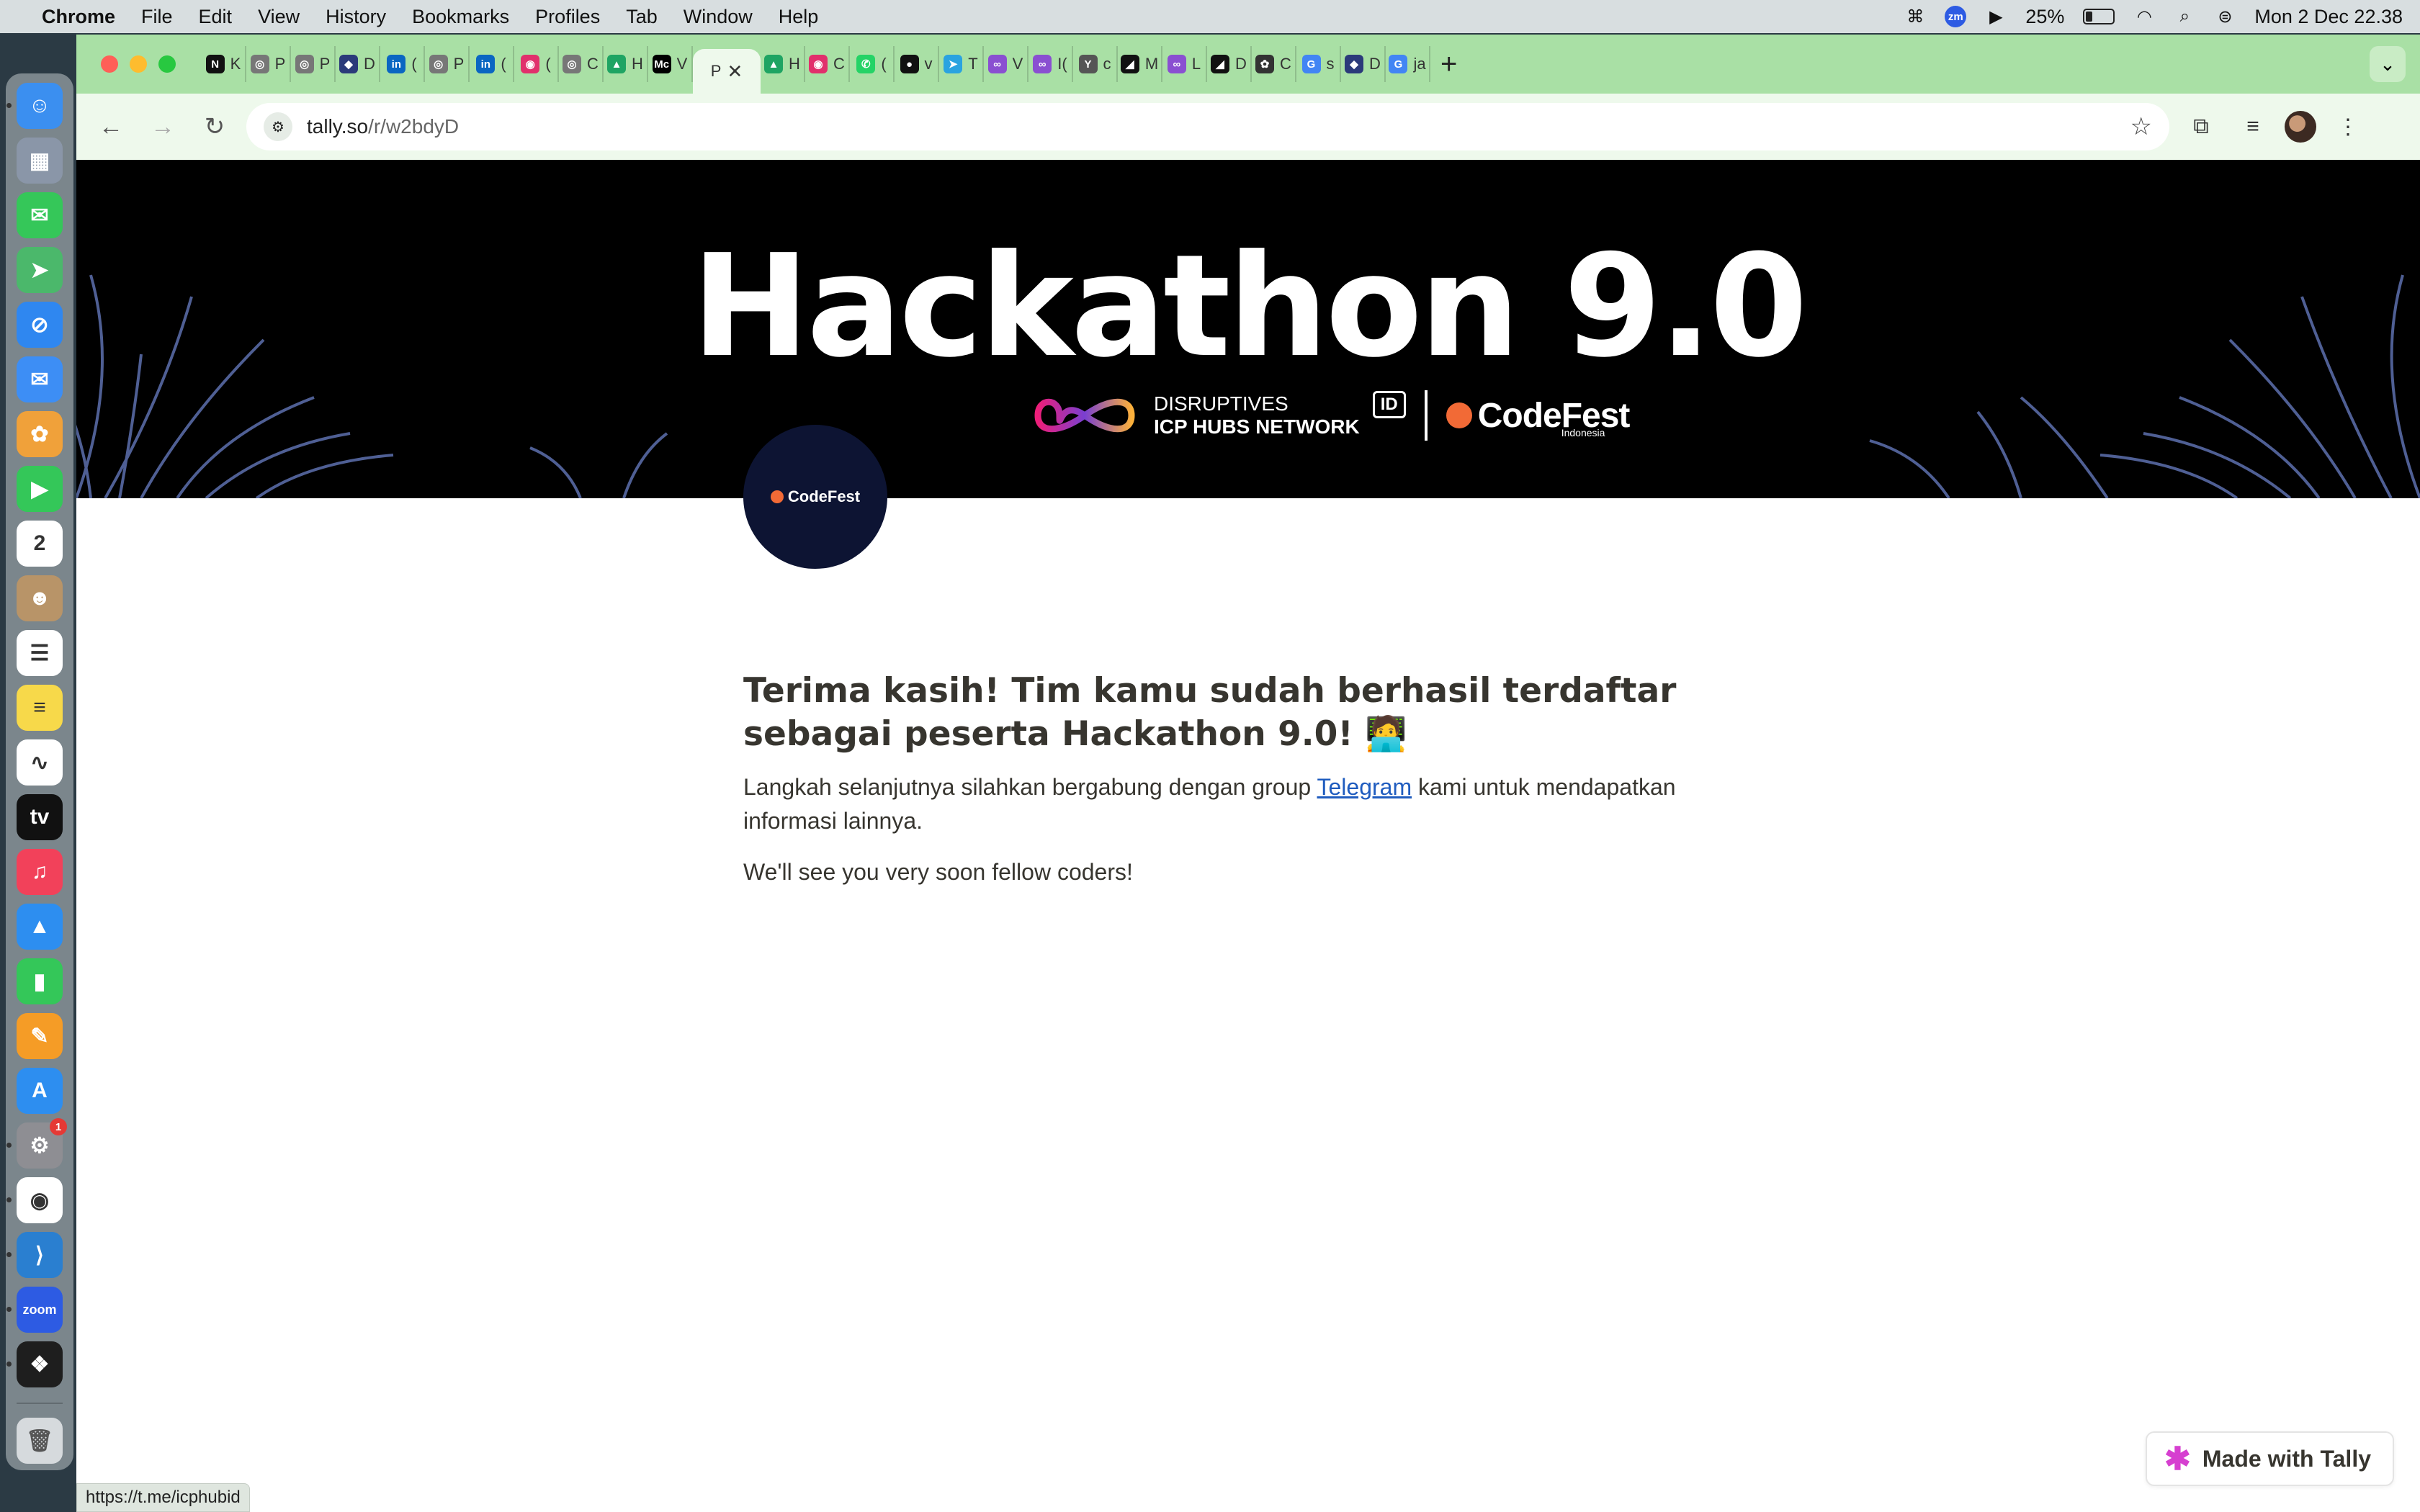 This screenshot has height=1512, width=2420. Describe the element at coordinates (866, 64) in the screenshot. I see `tab-favicon-icon: ✆` at that location.